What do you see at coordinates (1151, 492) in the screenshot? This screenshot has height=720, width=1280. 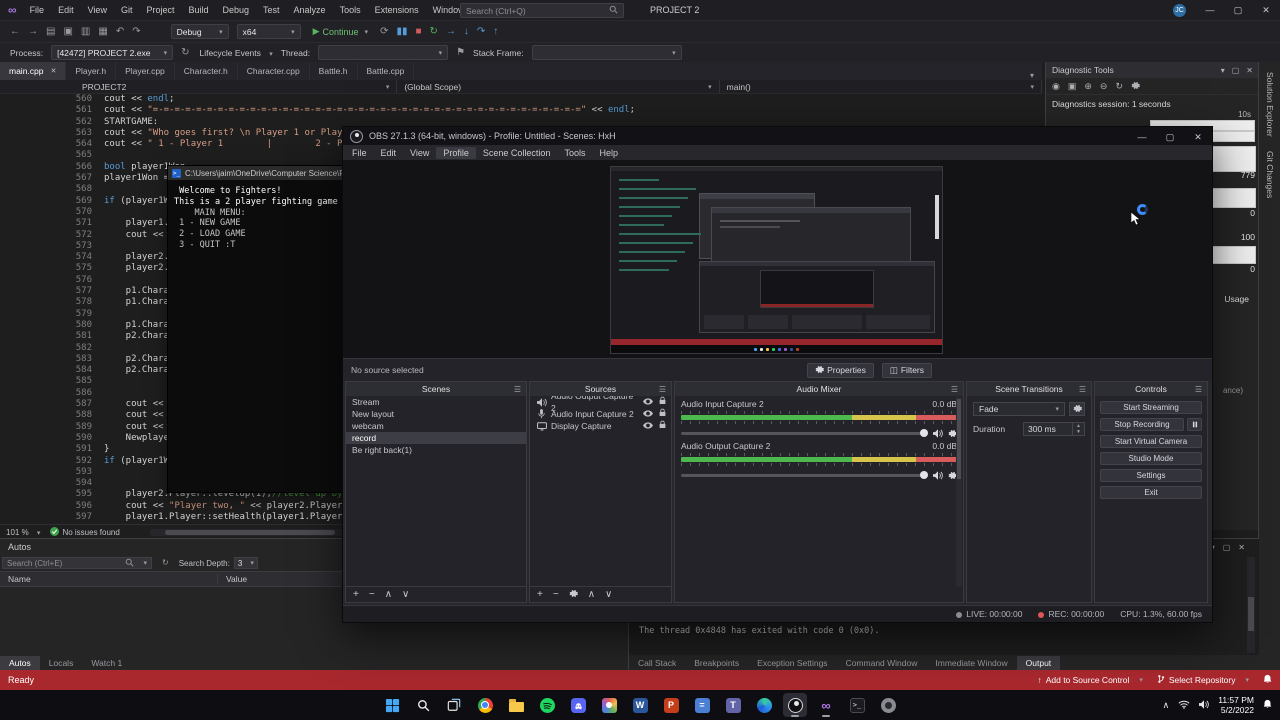 I see `exit-button: Exit` at bounding box center [1151, 492].